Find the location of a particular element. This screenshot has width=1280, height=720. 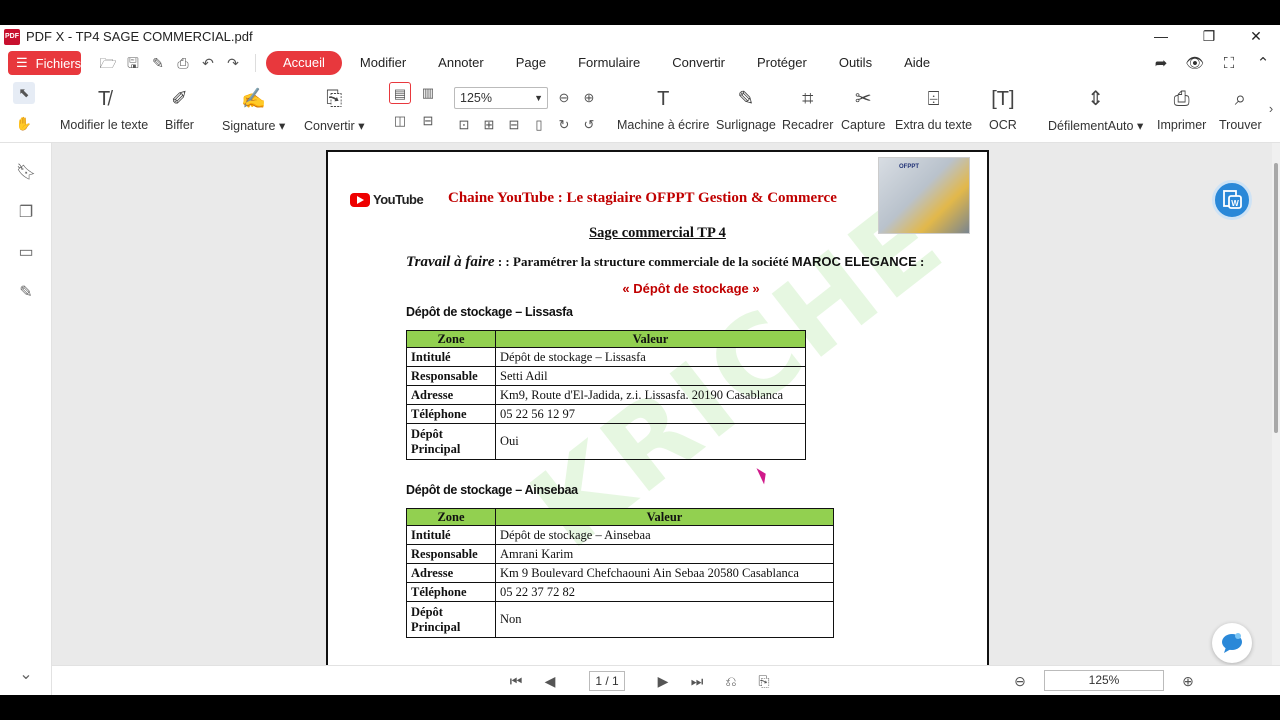

convert-icon: ⎘ is located at coordinates (334, 99).